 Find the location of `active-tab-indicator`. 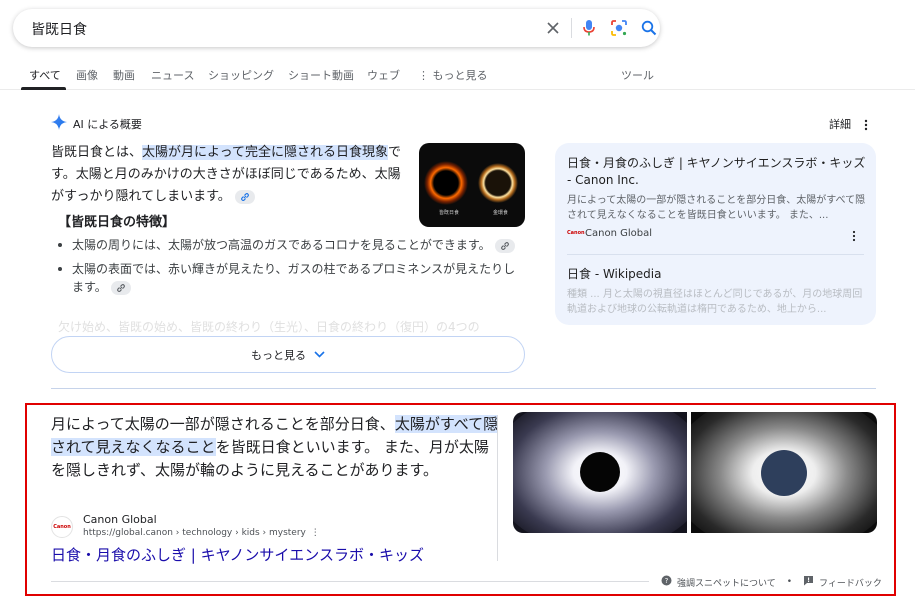

active-tab-indicator is located at coordinates (43, 88).